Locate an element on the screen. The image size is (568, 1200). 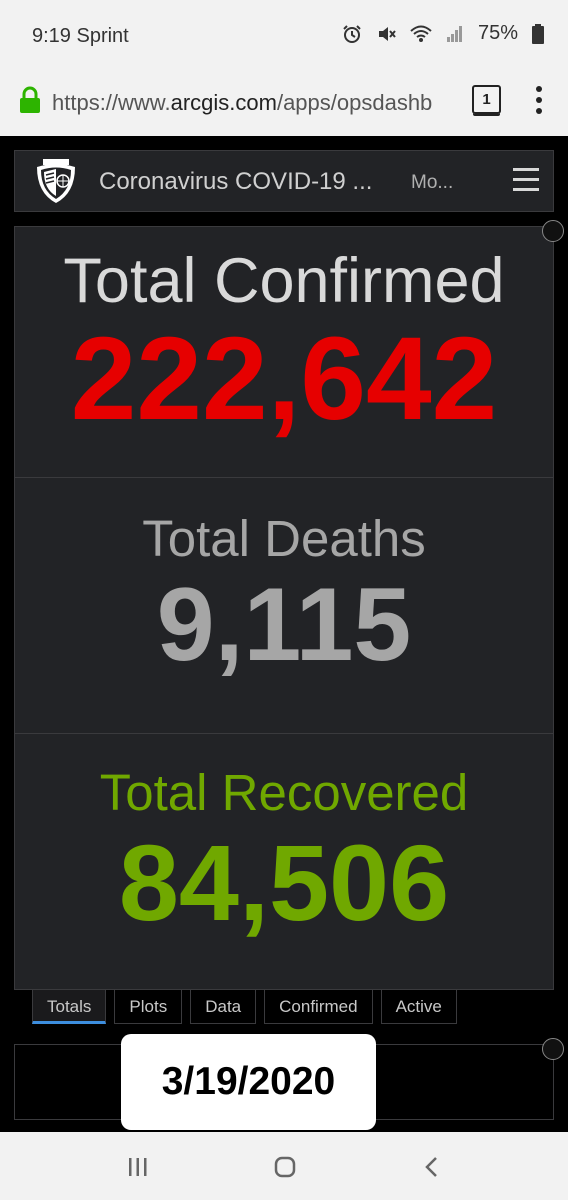
tab-totals: Totals is located at coordinates (69, 1007).